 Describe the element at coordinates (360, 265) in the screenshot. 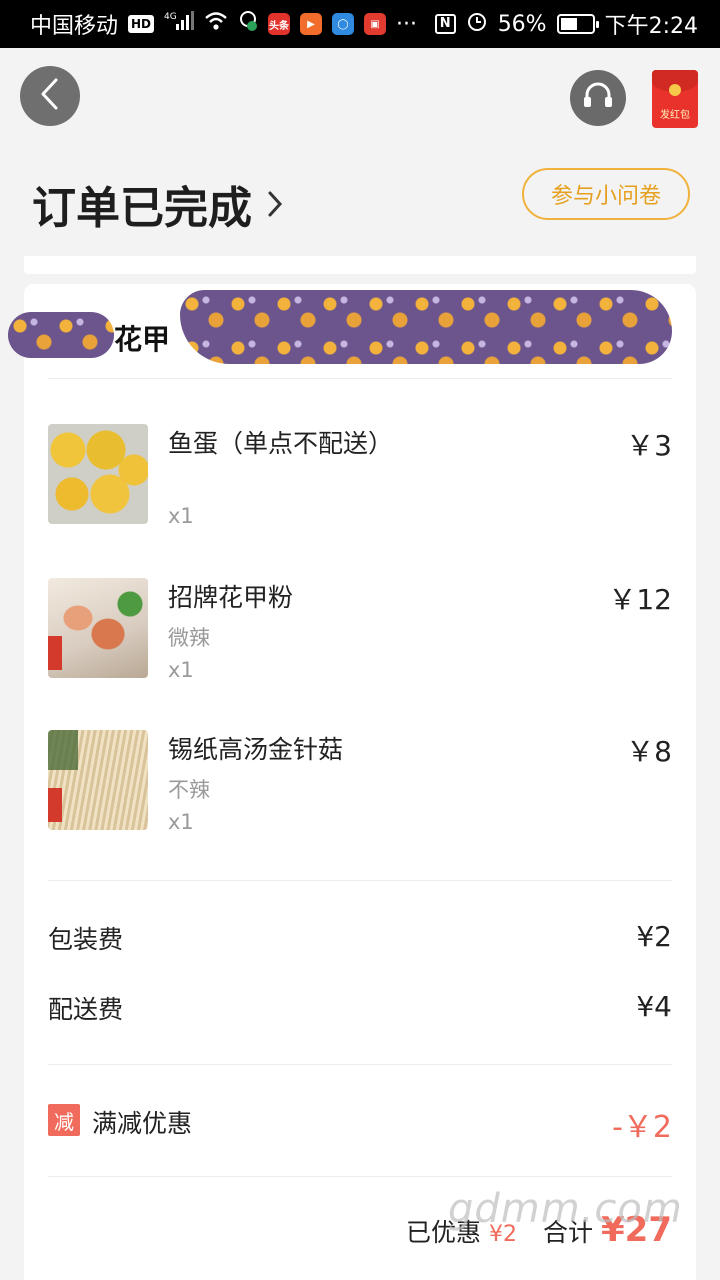

I see `status-card-bottom` at that location.